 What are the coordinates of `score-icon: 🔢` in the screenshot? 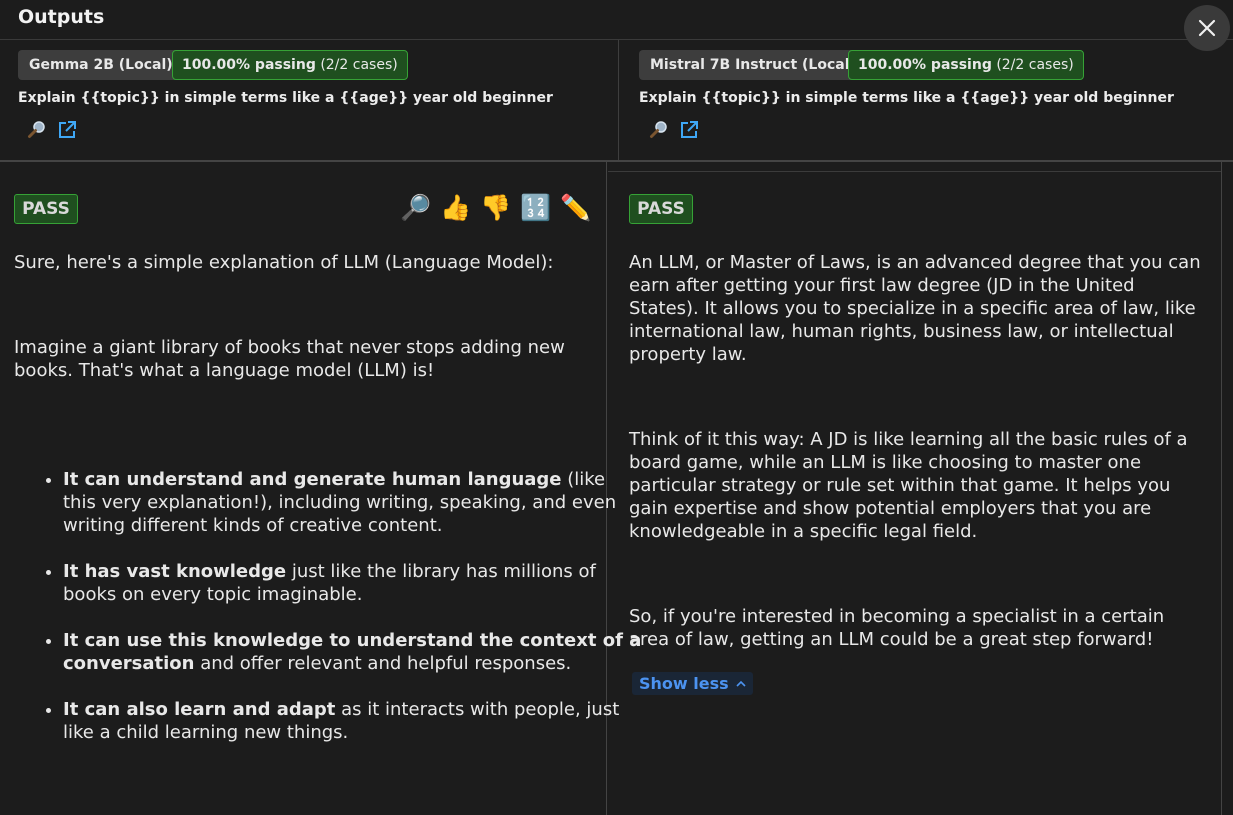 It's located at (536, 208).